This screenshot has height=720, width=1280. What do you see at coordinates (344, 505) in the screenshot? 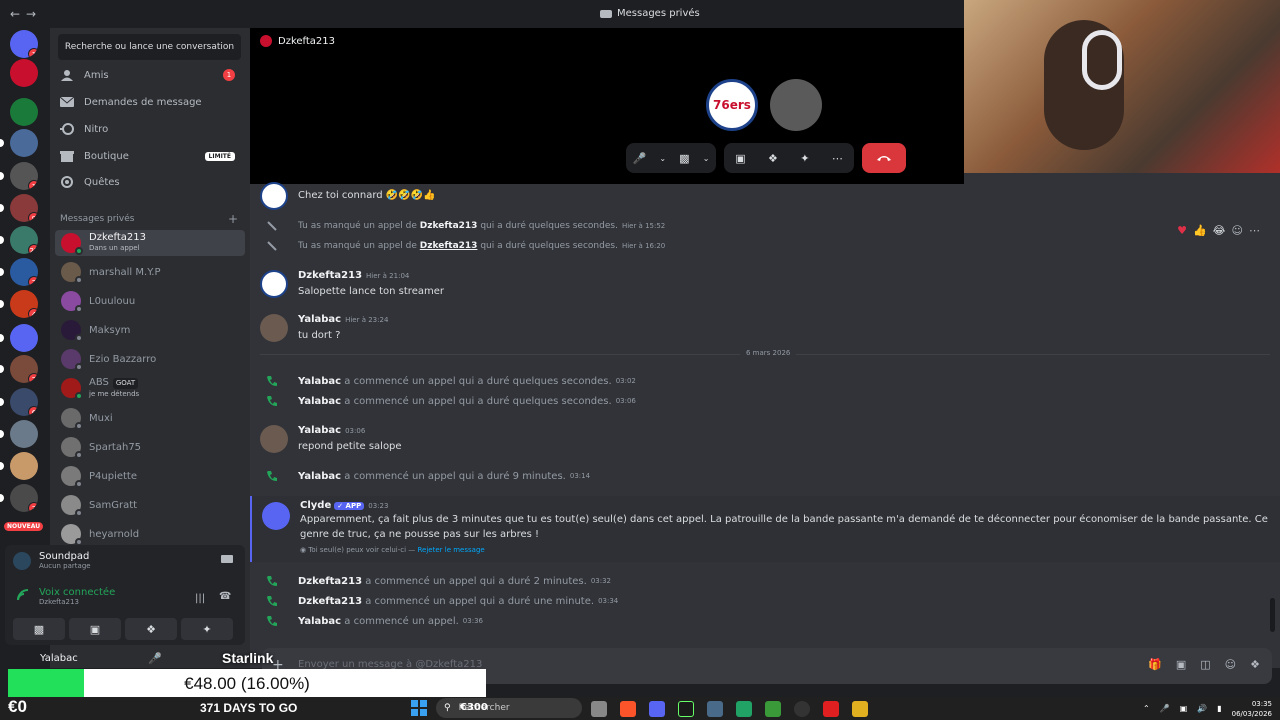
I see `clyde-author: Clyde ✓ APP 03:23` at bounding box center [344, 505].